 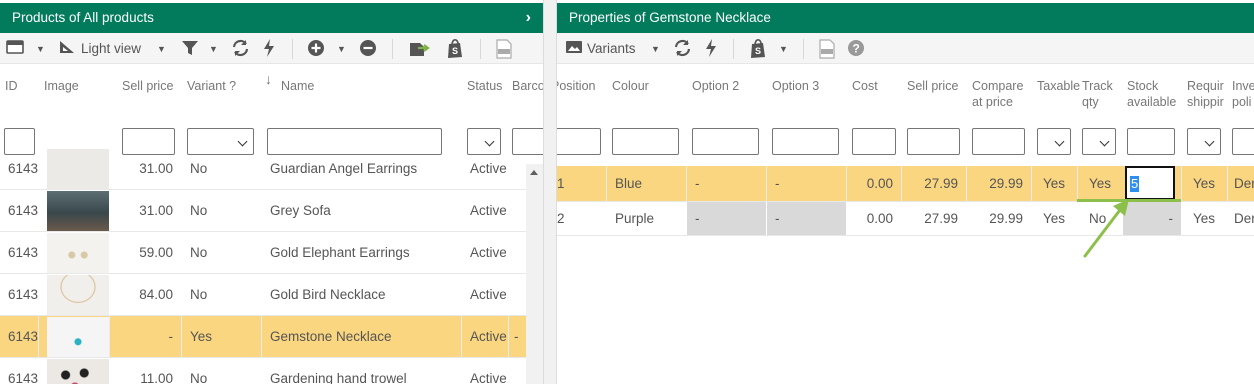 What do you see at coordinates (40, 49) in the screenshot?
I see `view-dropdown-caret-icon: ▼` at bounding box center [40, 49].